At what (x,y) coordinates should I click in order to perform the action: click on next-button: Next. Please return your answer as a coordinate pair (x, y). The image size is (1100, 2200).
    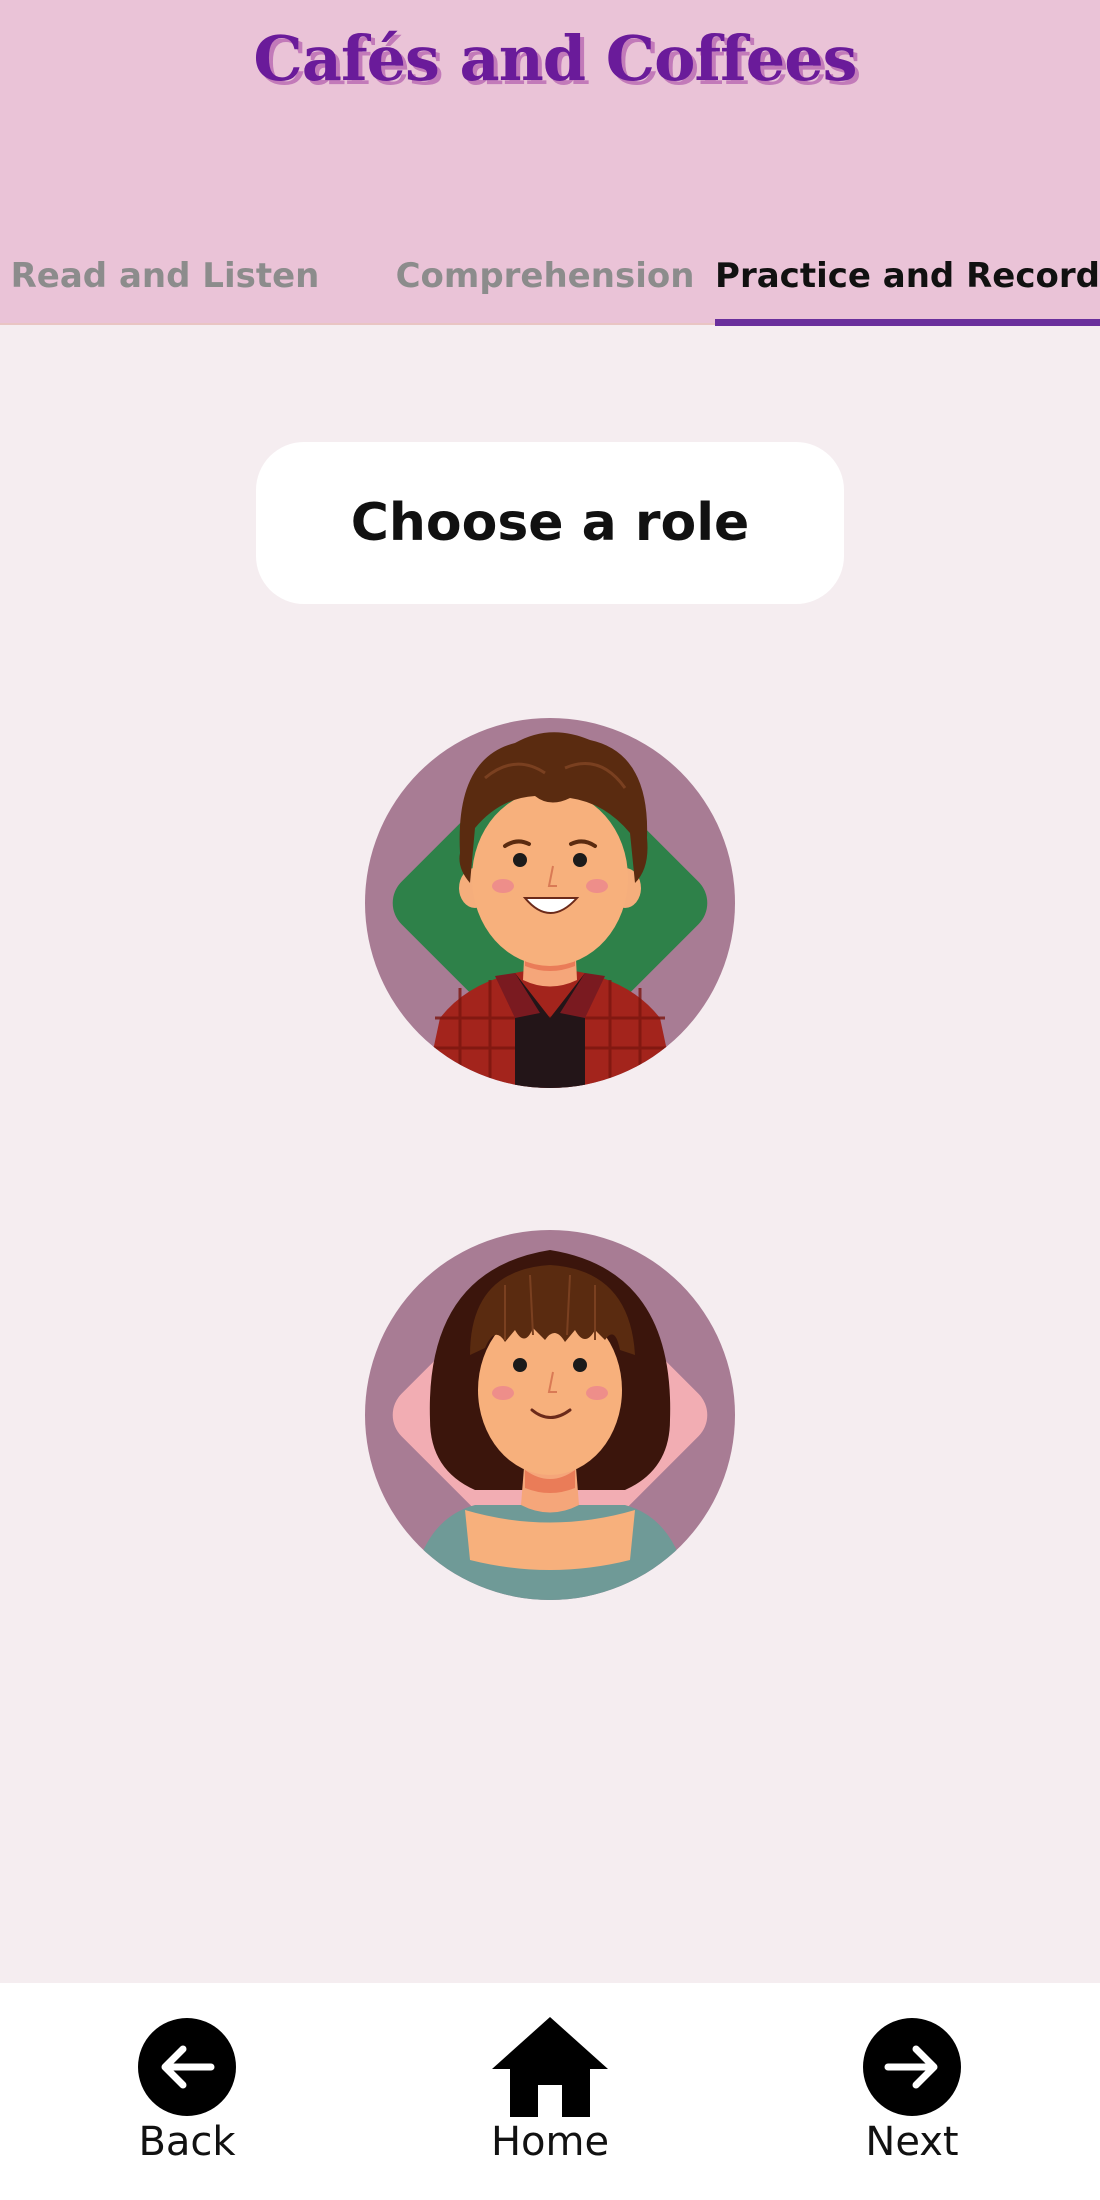
    Looking at the image, I should click on (912, 2091).